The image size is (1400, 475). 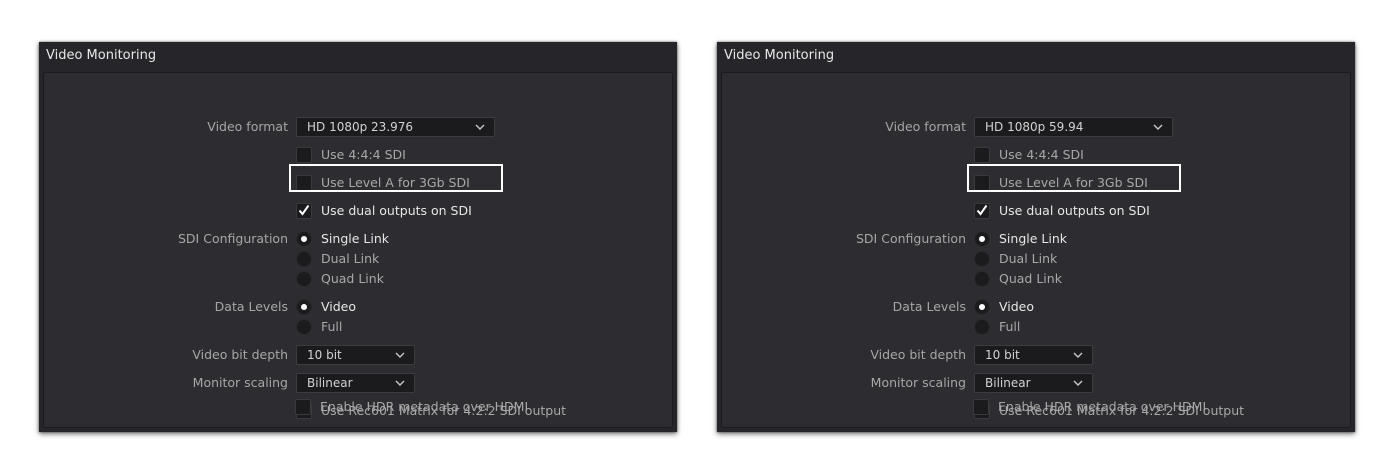 I want to click on video-format-value: HD 1080p 23.976, so click(x=360, y=127).